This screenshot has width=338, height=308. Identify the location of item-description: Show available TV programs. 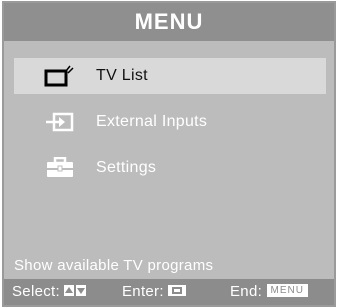
(114, 265).